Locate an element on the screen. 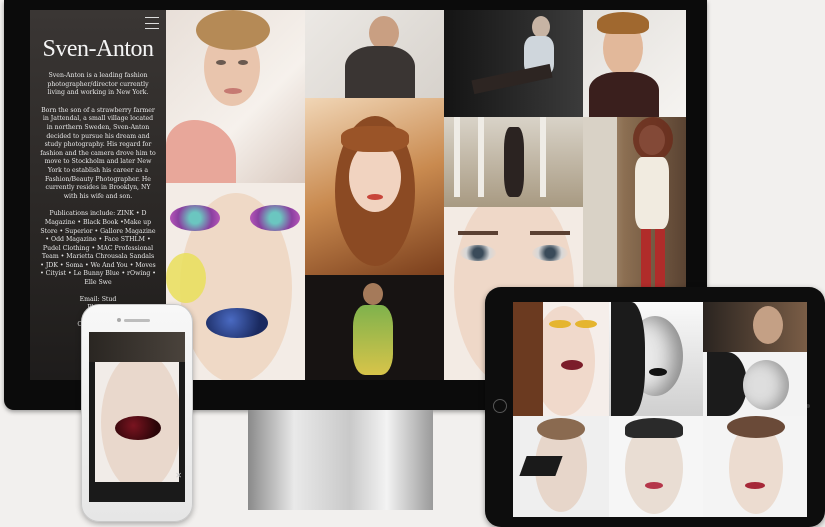  close-icon: ✕ is located at coordinates (178, 475).